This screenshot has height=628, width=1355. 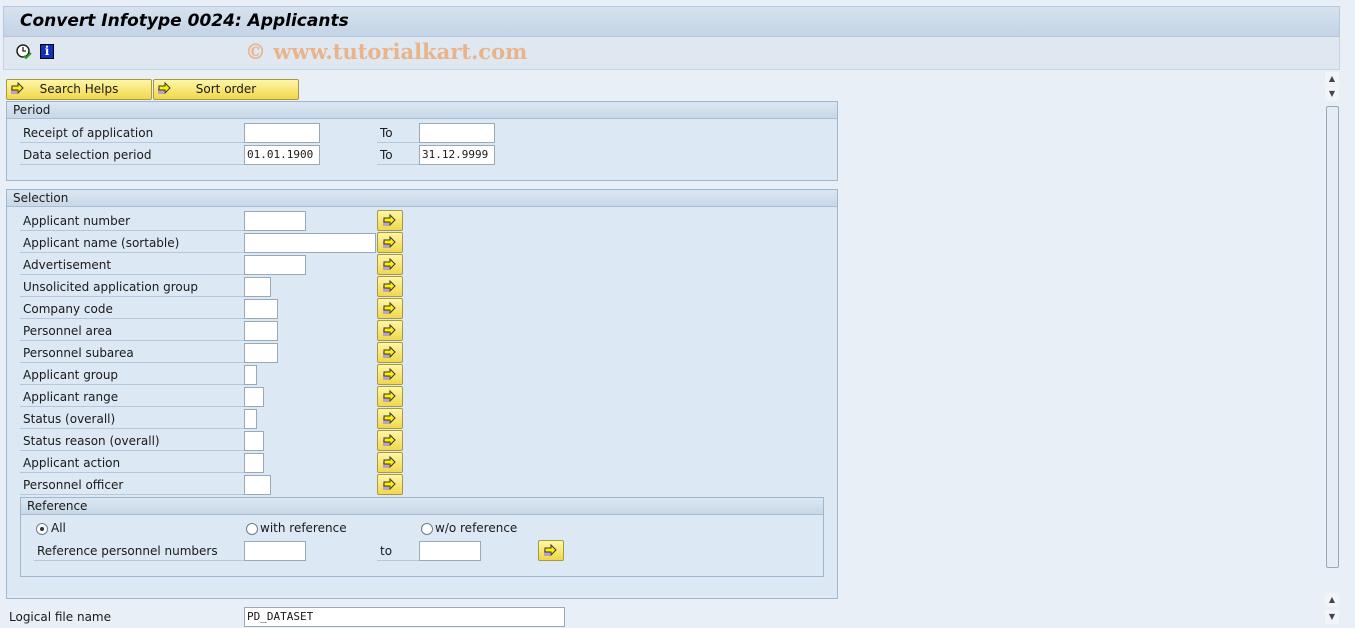 I want to click on selection-row-label: Personnel area, so click(x=132, y=331).